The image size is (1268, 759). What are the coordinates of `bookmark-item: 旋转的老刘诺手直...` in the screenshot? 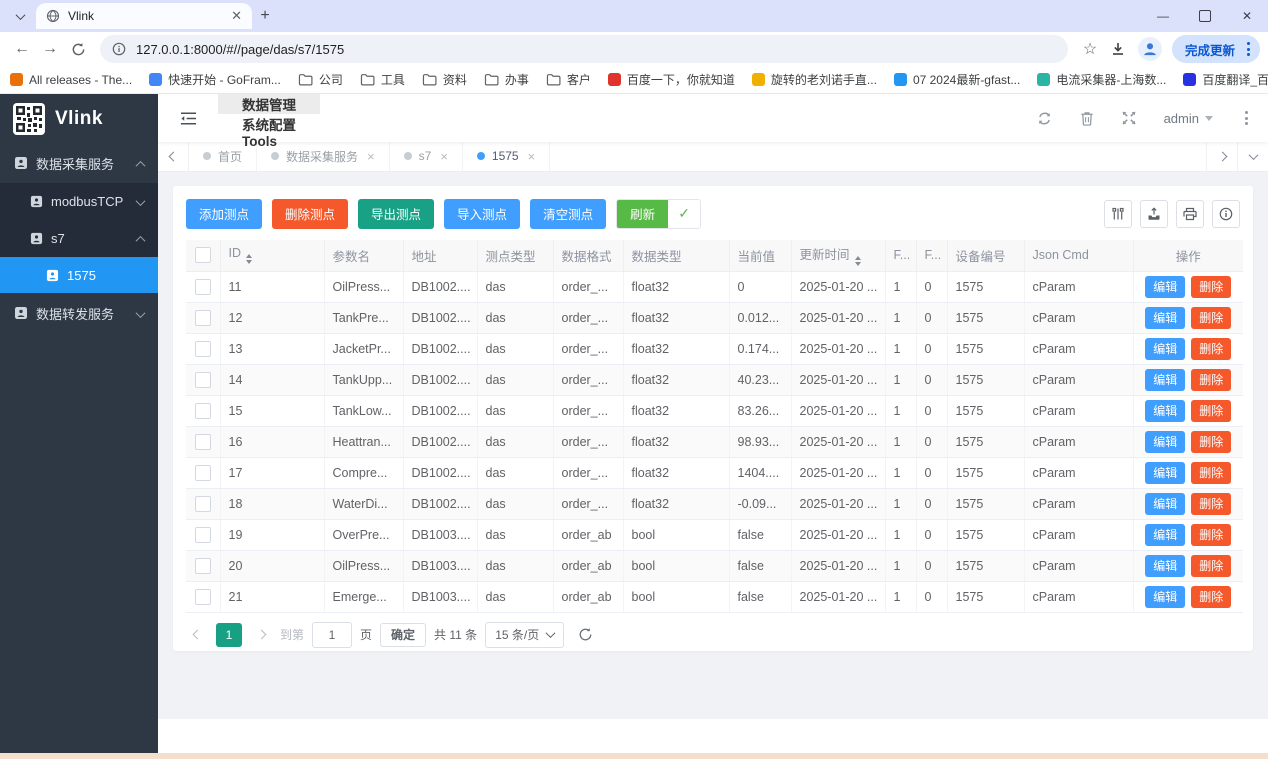 It's located at (814, 79).